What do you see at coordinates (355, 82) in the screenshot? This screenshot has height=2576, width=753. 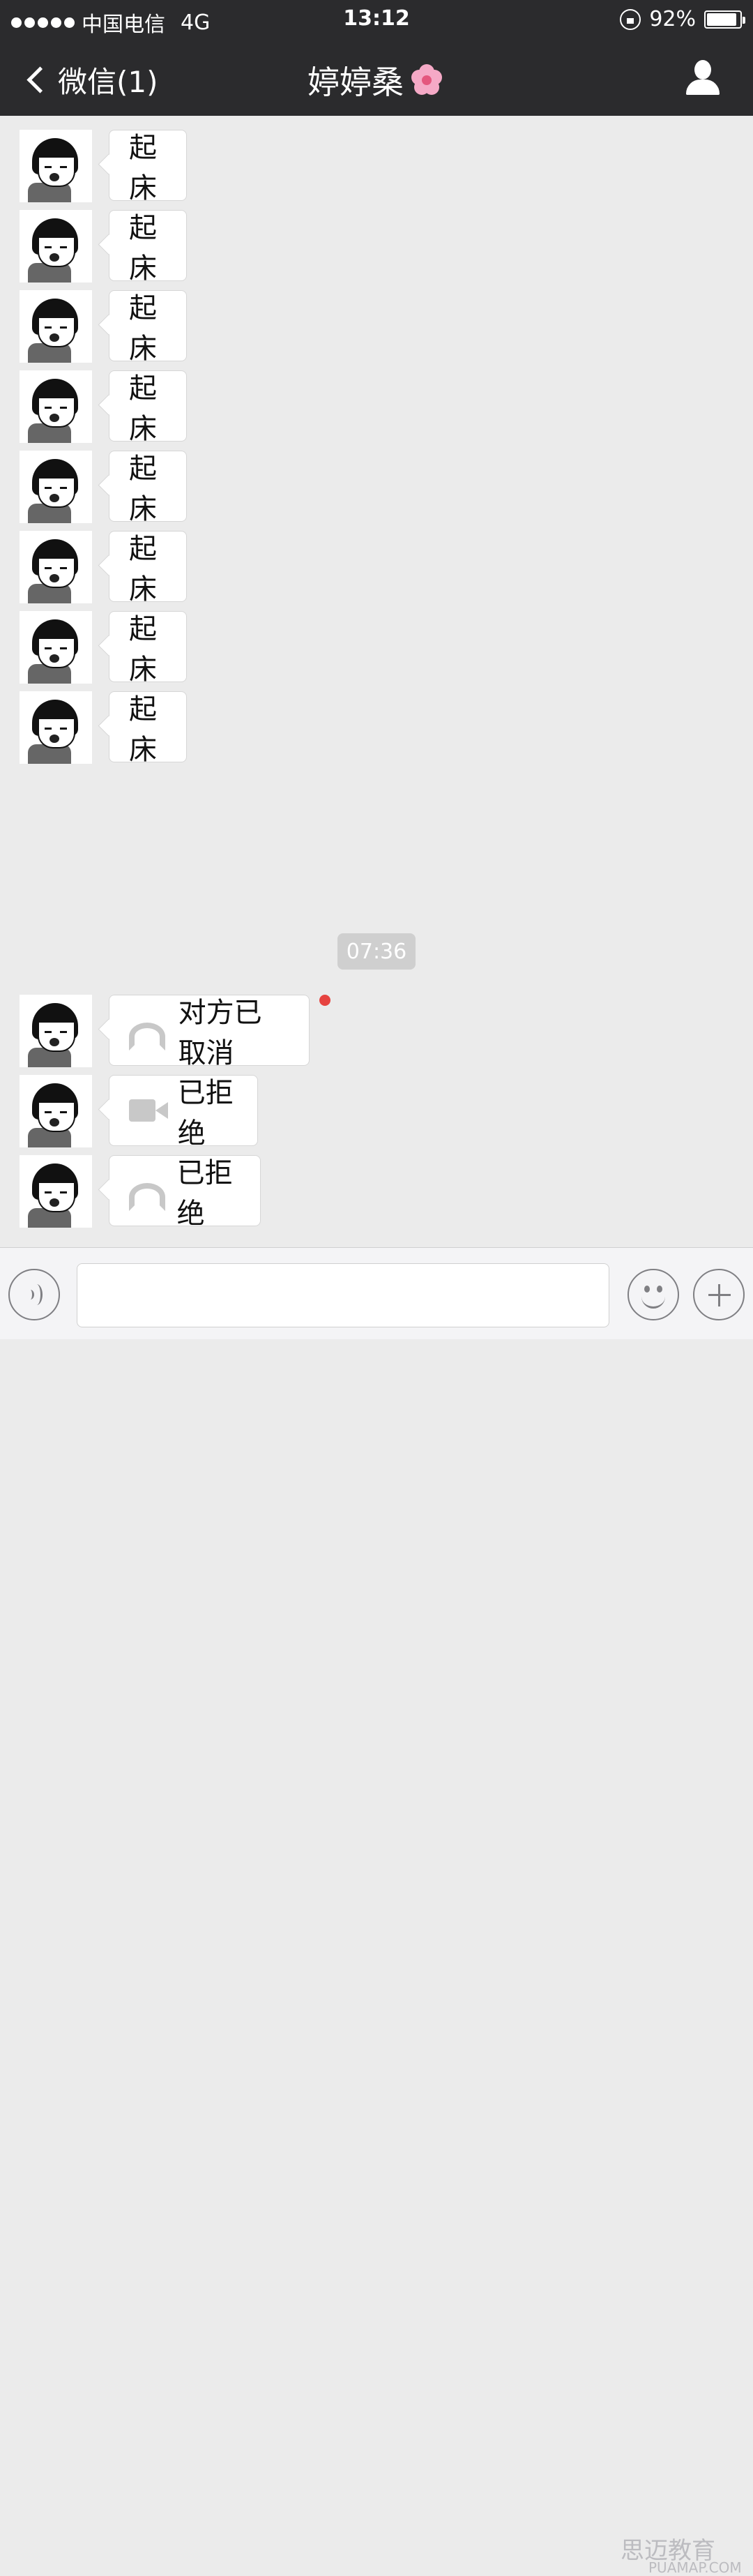 I see `contact-name: 婷婷桑` at bounding box center [355, 82].